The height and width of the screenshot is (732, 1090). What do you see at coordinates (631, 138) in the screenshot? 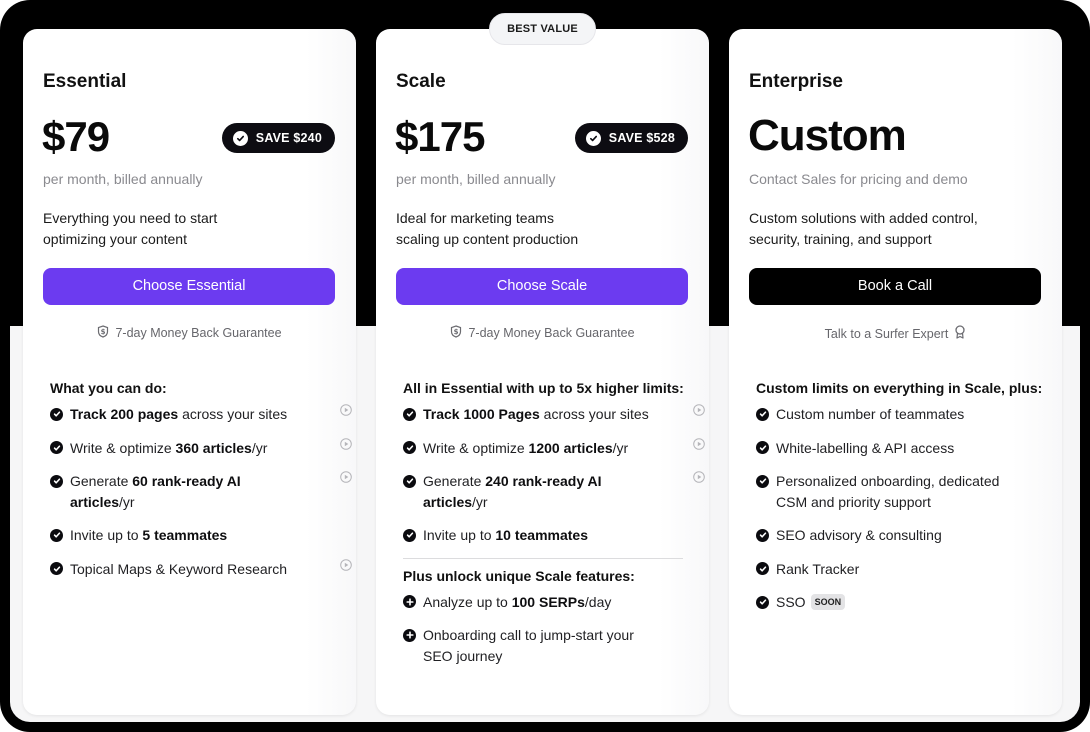
I see `save-badge: SAVE $528` at bounding box center [631, 138].